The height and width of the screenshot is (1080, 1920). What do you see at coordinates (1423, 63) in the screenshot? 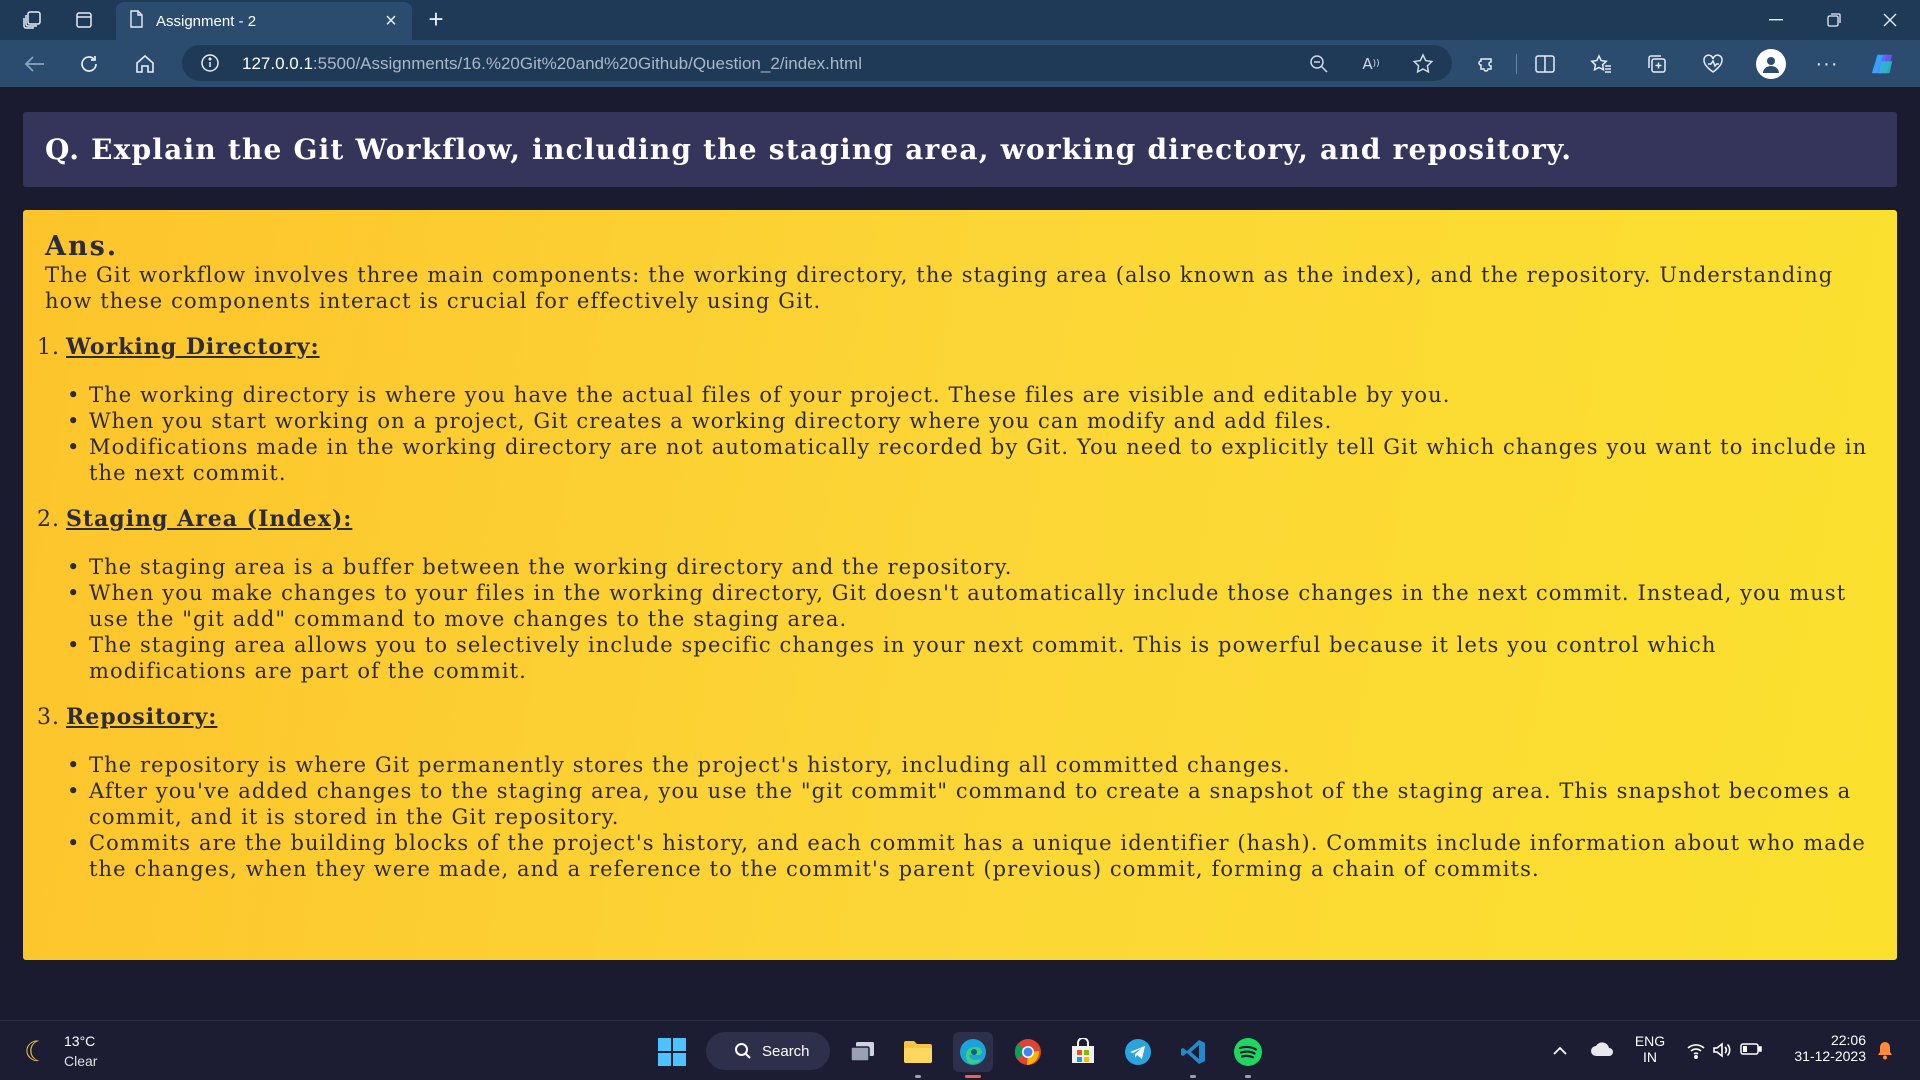
I see `favorite-star-icon` at bounding box center [1423, 63].